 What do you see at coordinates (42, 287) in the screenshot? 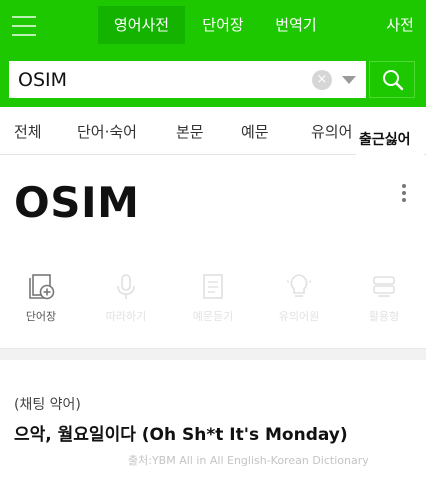
I see `add-to-wordbook-icon` at bounding box center [42, 287].